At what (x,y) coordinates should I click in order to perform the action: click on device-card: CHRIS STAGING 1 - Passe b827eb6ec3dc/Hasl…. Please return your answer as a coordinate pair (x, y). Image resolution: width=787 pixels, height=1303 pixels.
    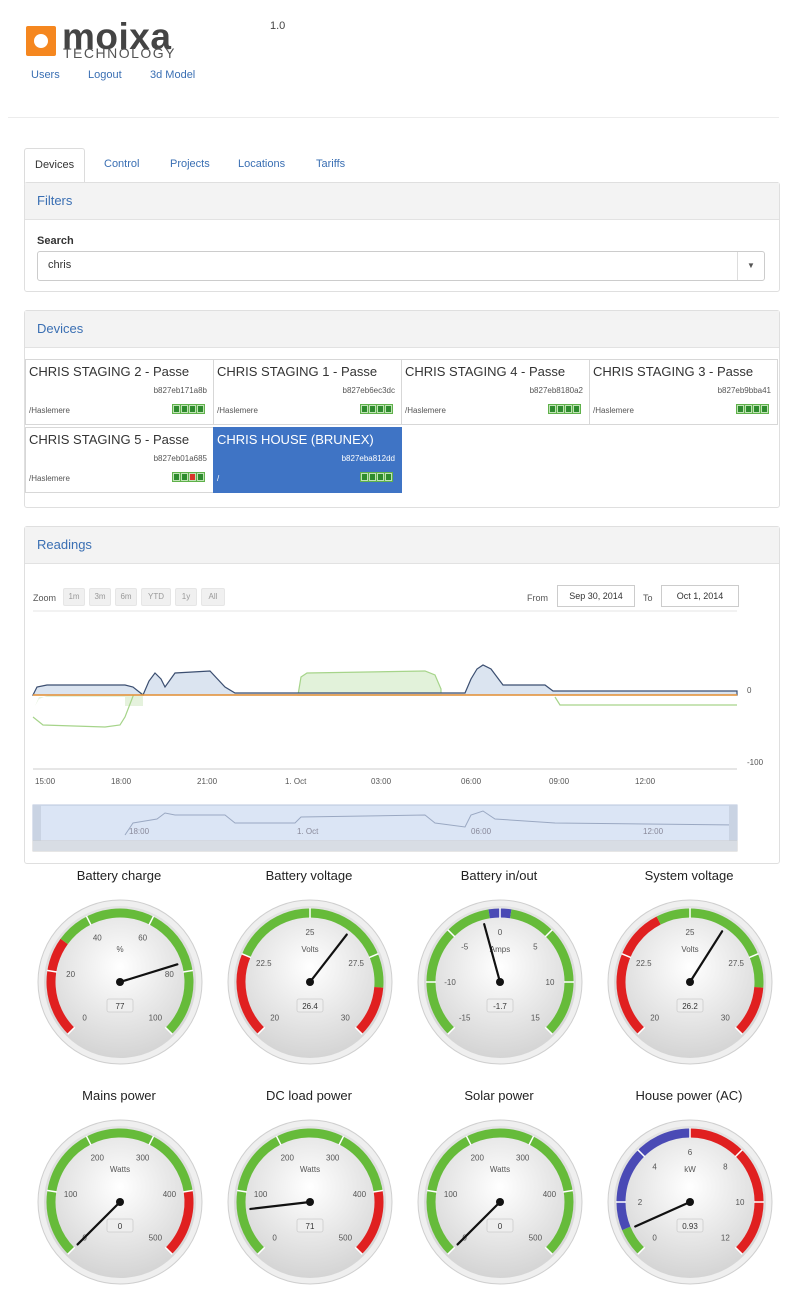
    Looking at the image, I should click on (307, 392).